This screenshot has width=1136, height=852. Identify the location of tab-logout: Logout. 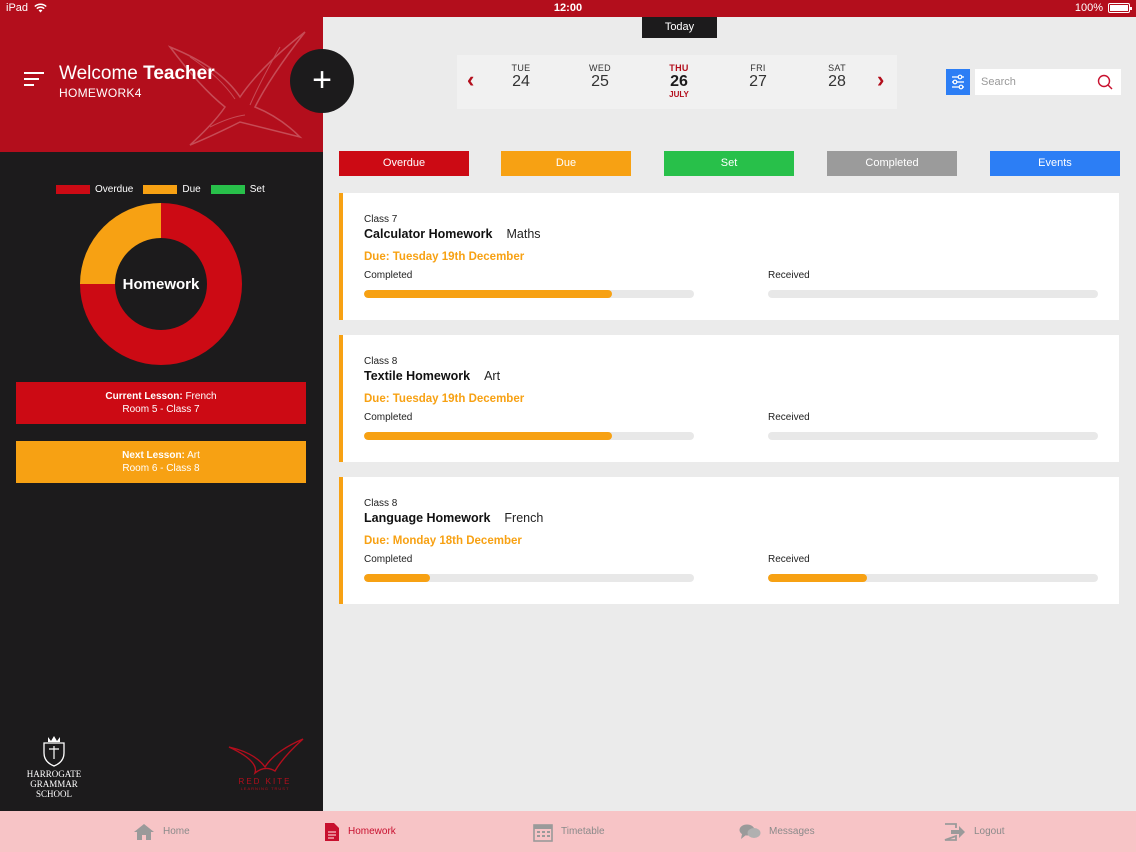
(974, 831).